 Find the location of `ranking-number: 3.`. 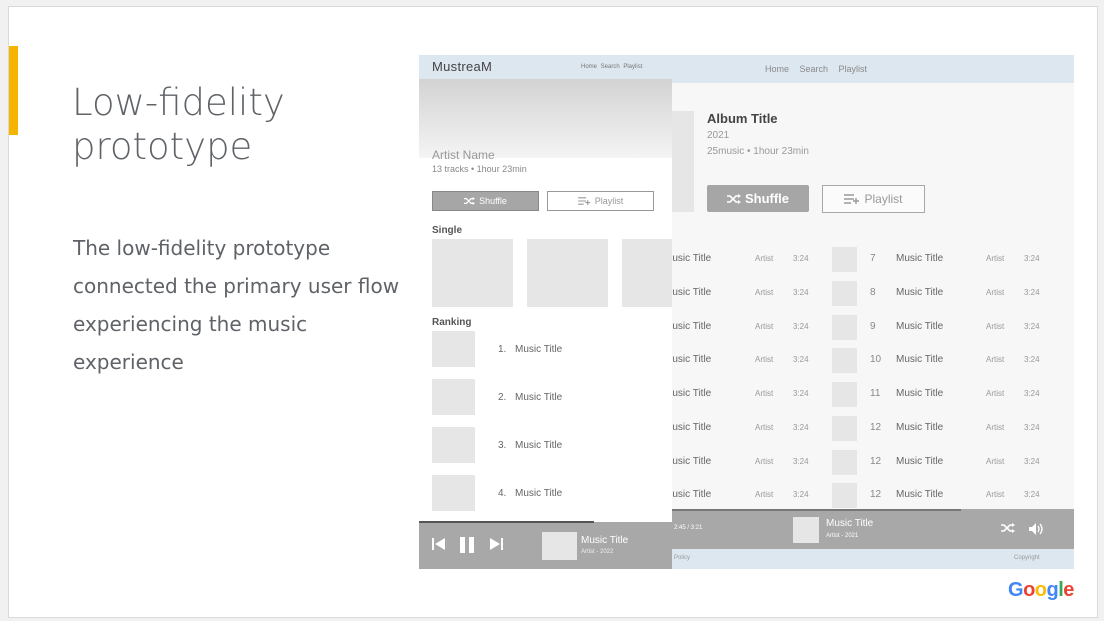

ranking-number: 3. is located at coordinates (502, 445).